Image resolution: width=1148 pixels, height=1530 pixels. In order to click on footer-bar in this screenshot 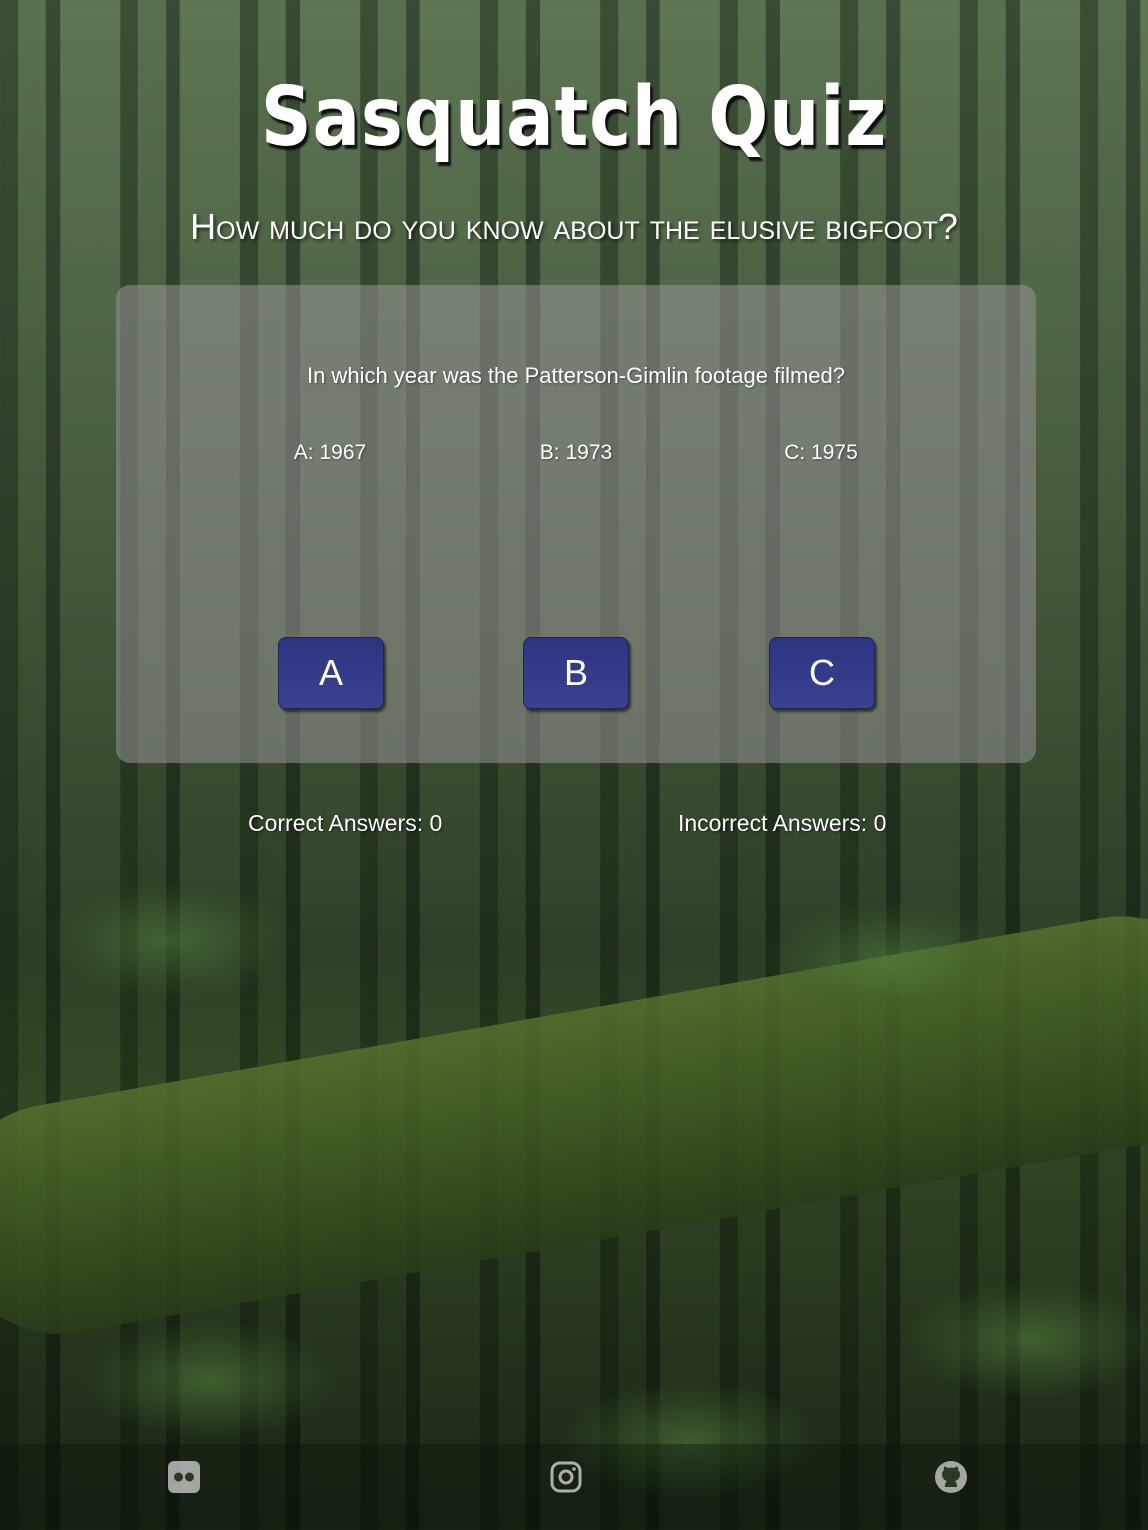, I will do `click(574, 1487)`.